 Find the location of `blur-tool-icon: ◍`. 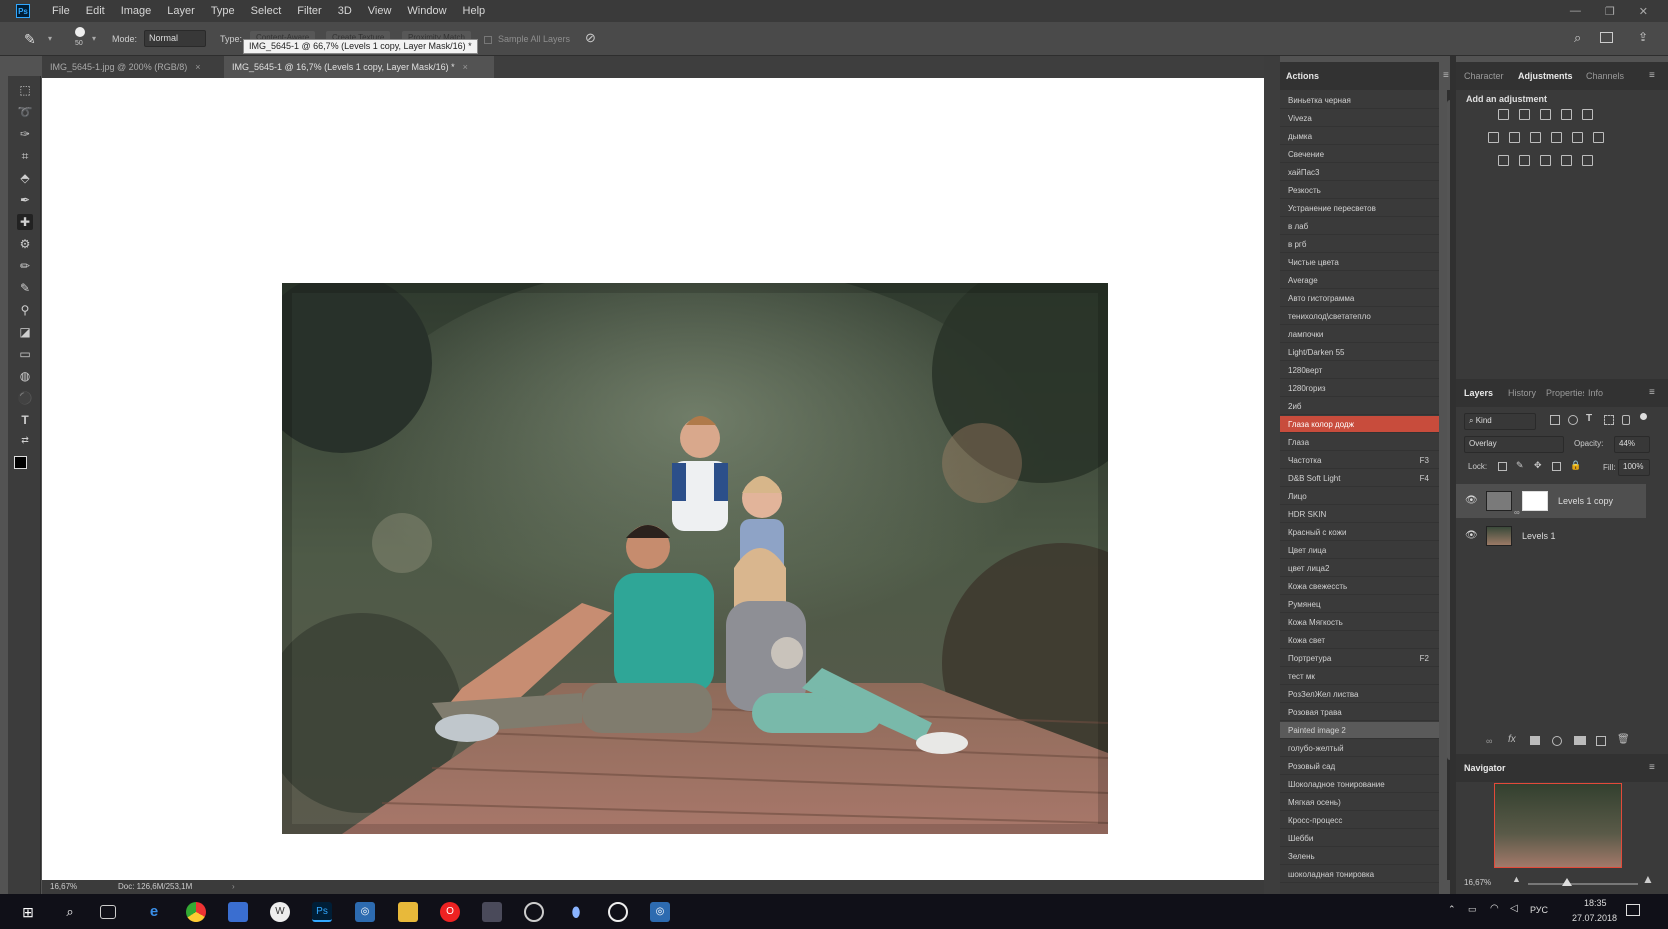

blur-tool-icon: ◍ is located at coordinates (25, 376).